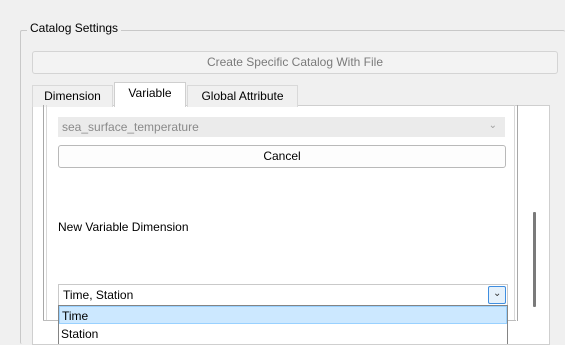  I want to click on dimension-dropdown-list: Time Station, so click(283, 324).